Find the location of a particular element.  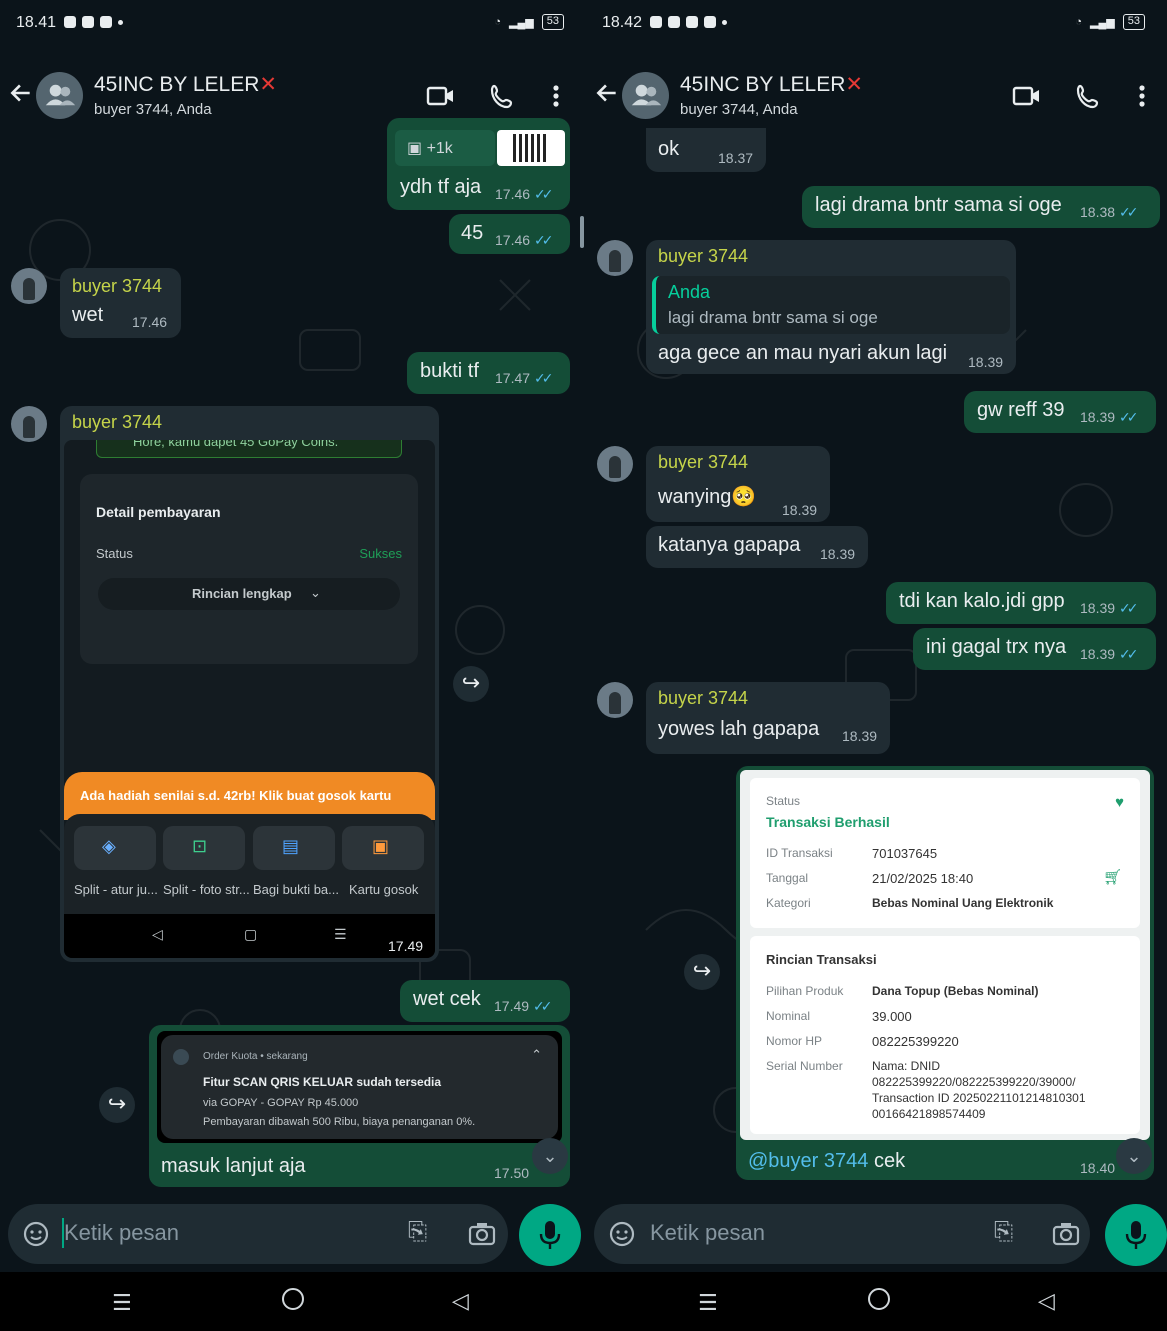

phone-navbar: ◁ ▢ ☰ 17.49 is located at coordinates (249, 936).